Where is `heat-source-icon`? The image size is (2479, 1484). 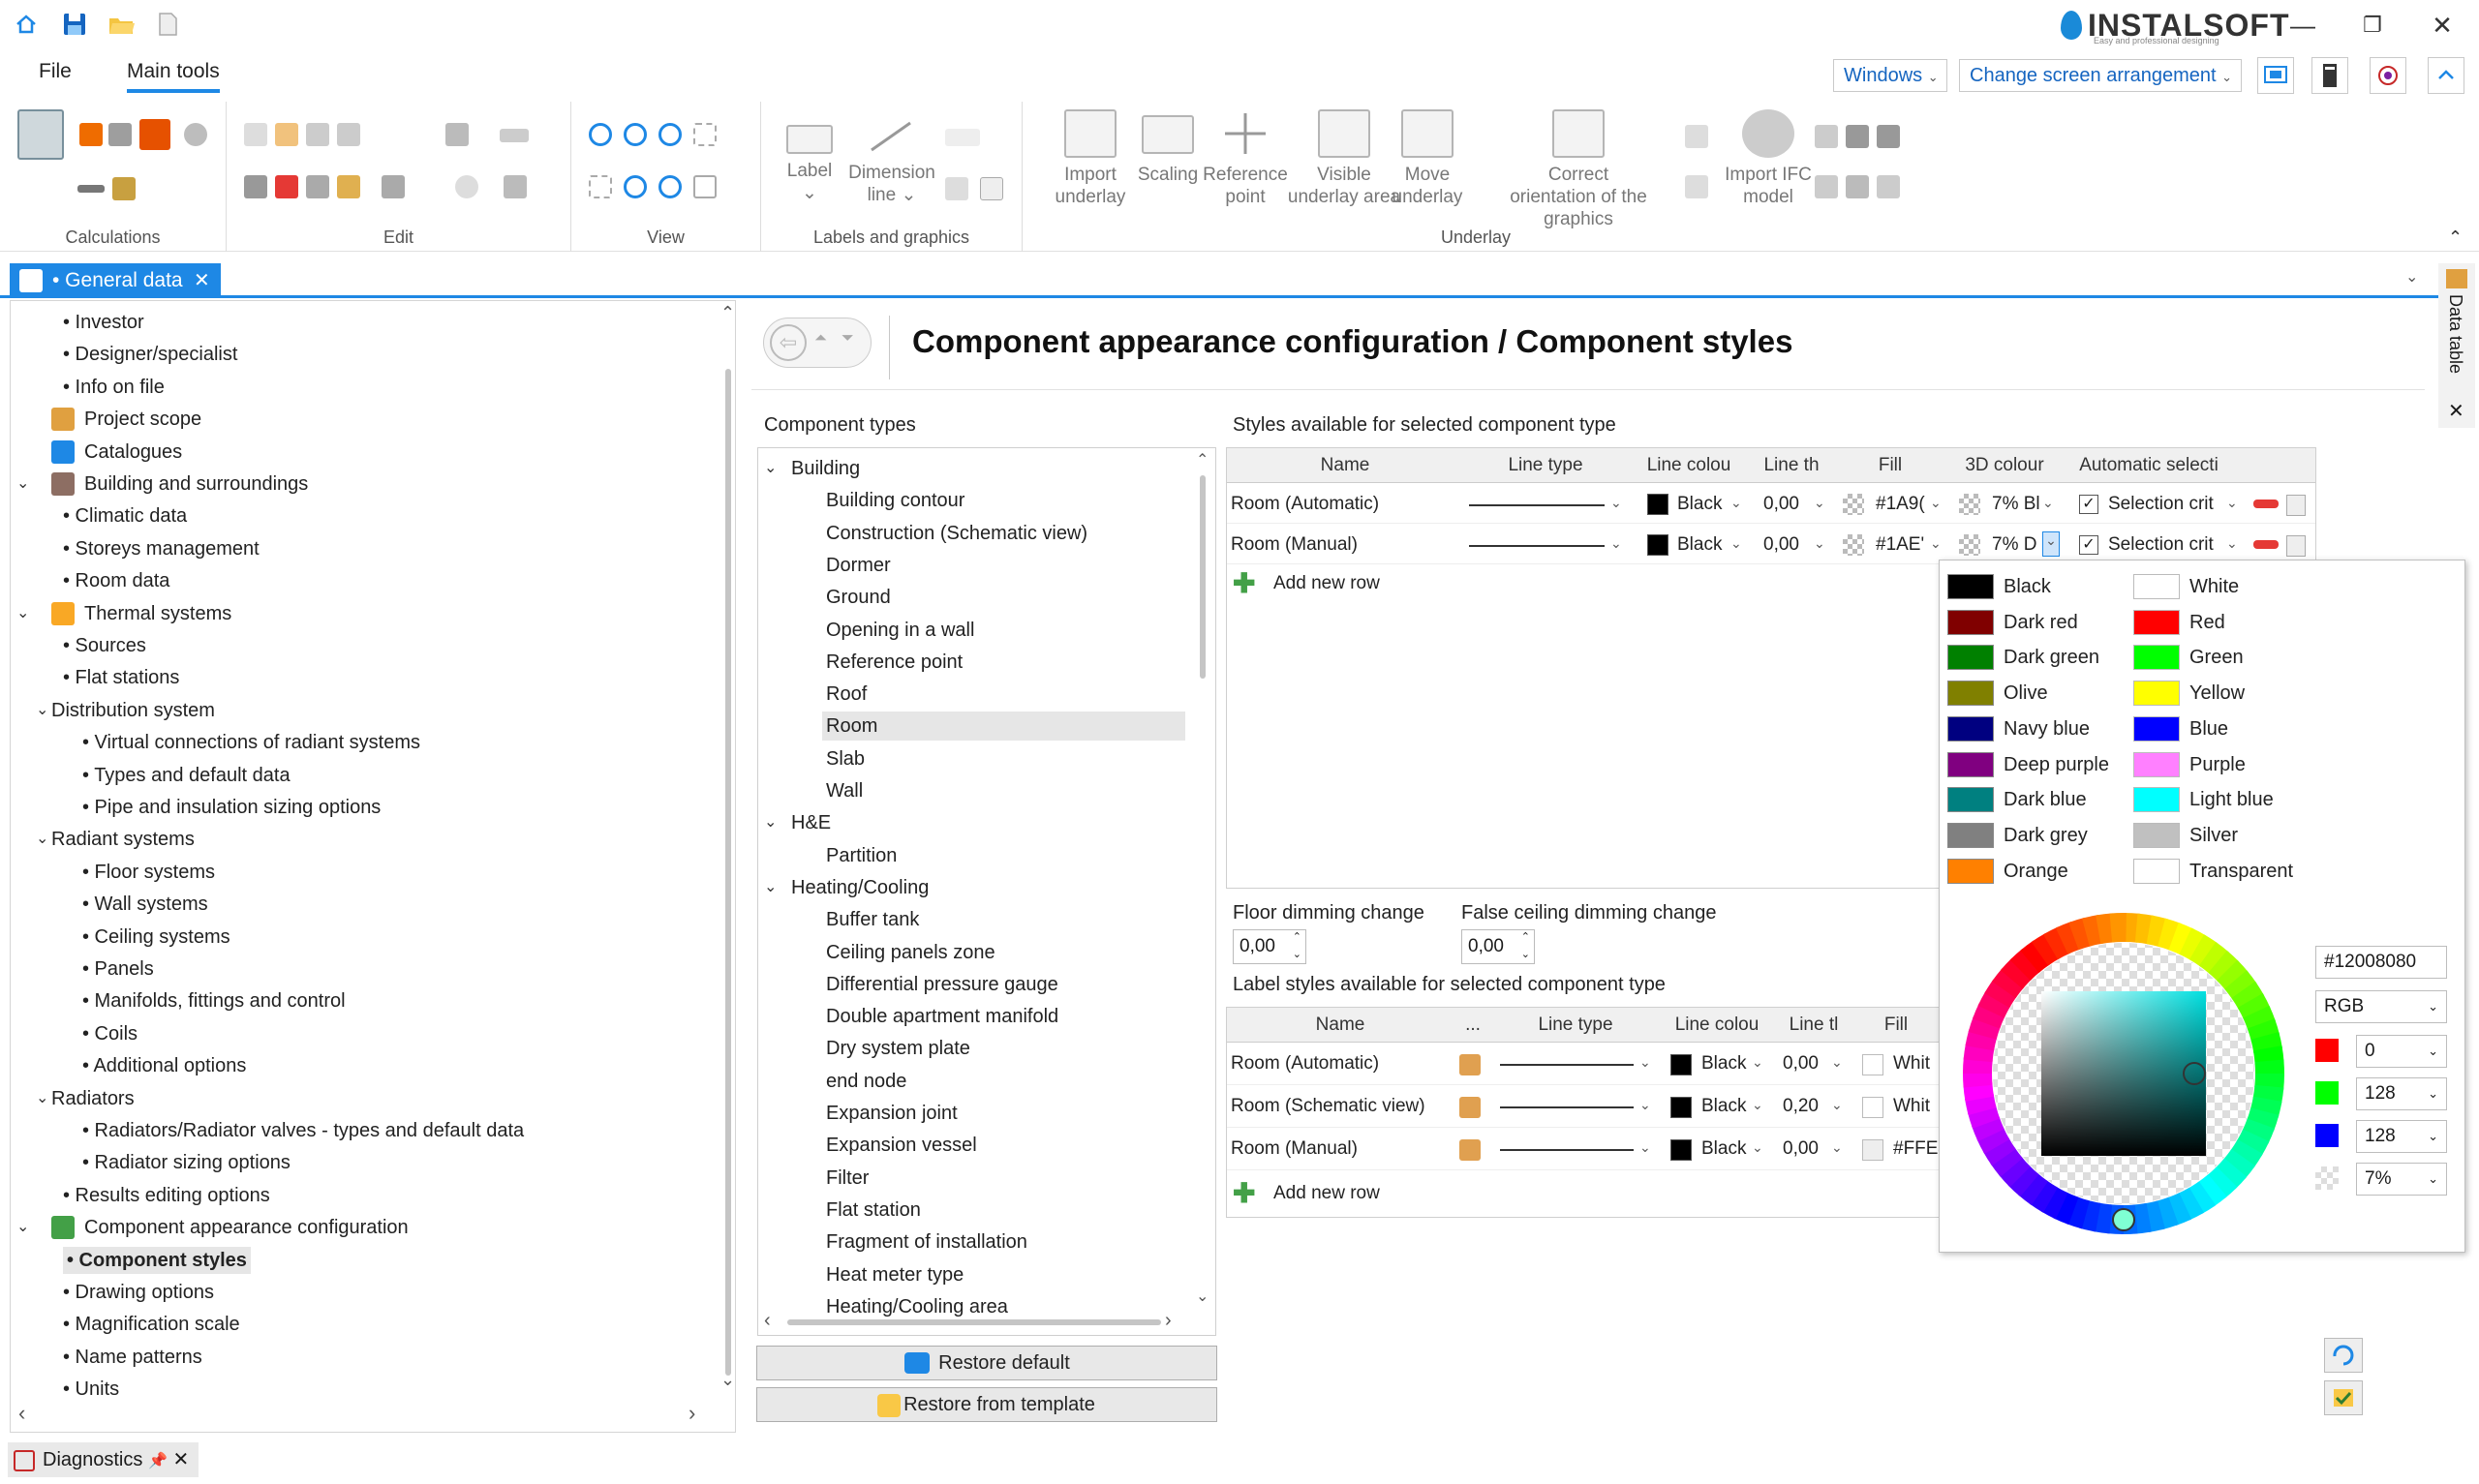
heat-source-icon is located at coordinates (154, 134).